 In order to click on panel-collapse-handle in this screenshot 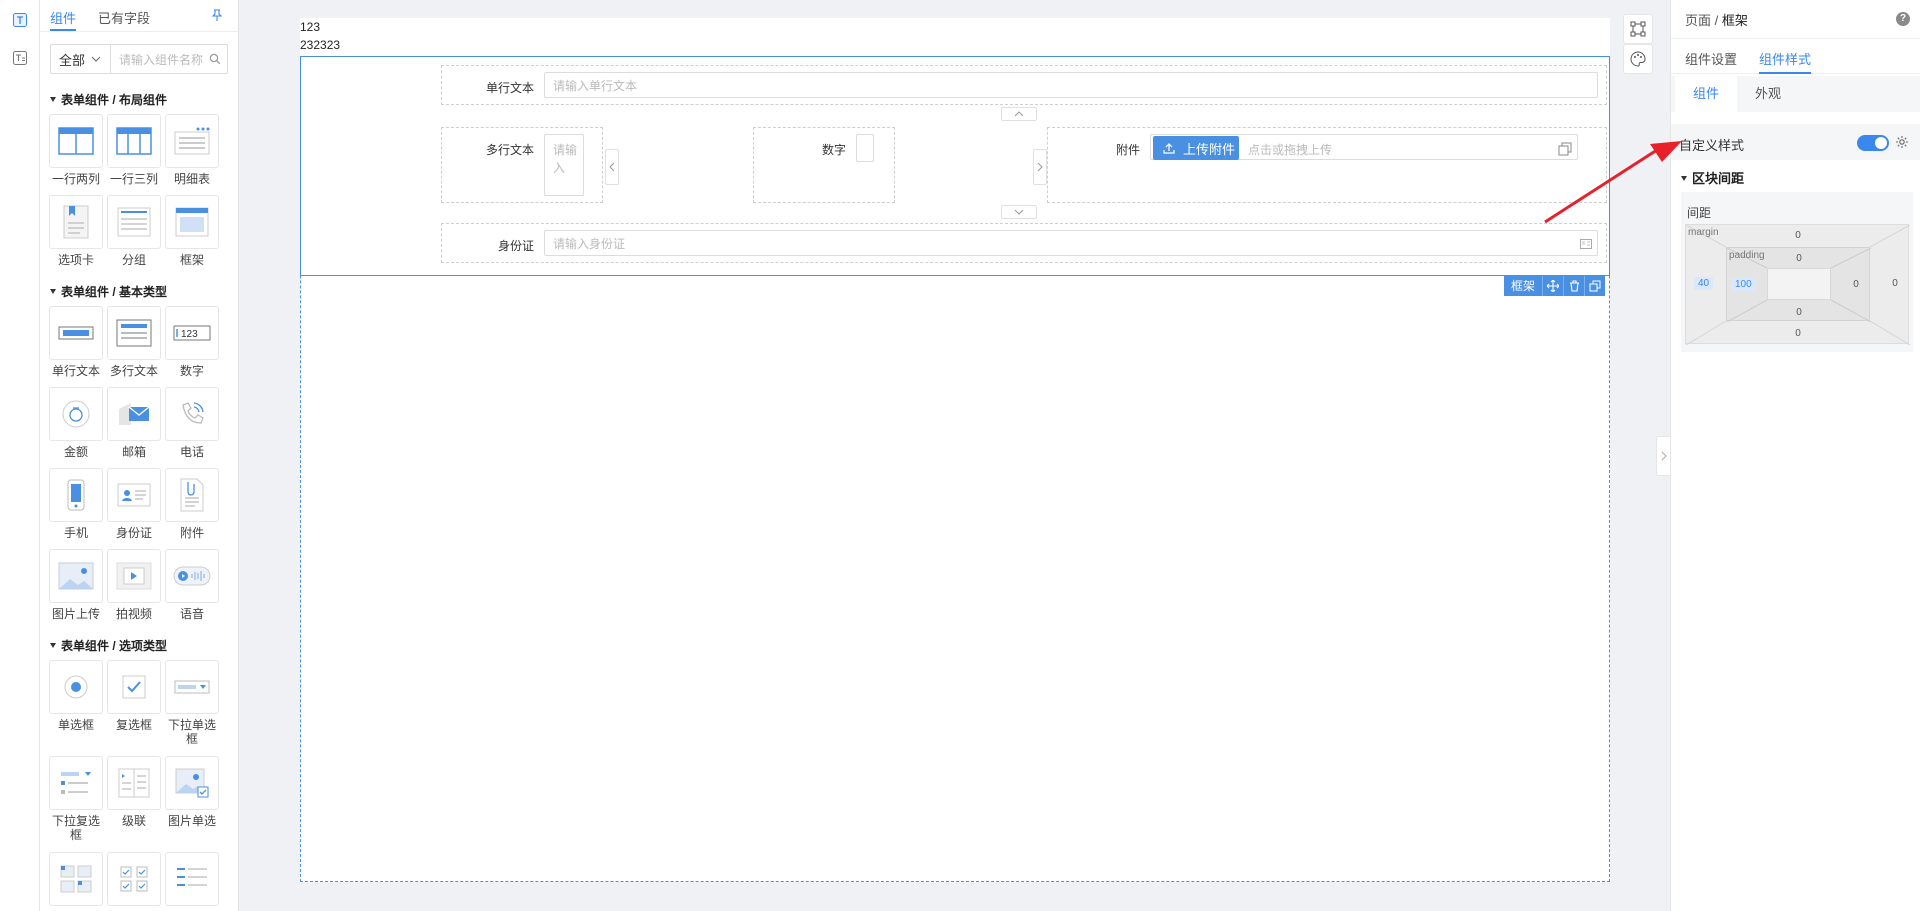, I will do `click(1663, 456)`.